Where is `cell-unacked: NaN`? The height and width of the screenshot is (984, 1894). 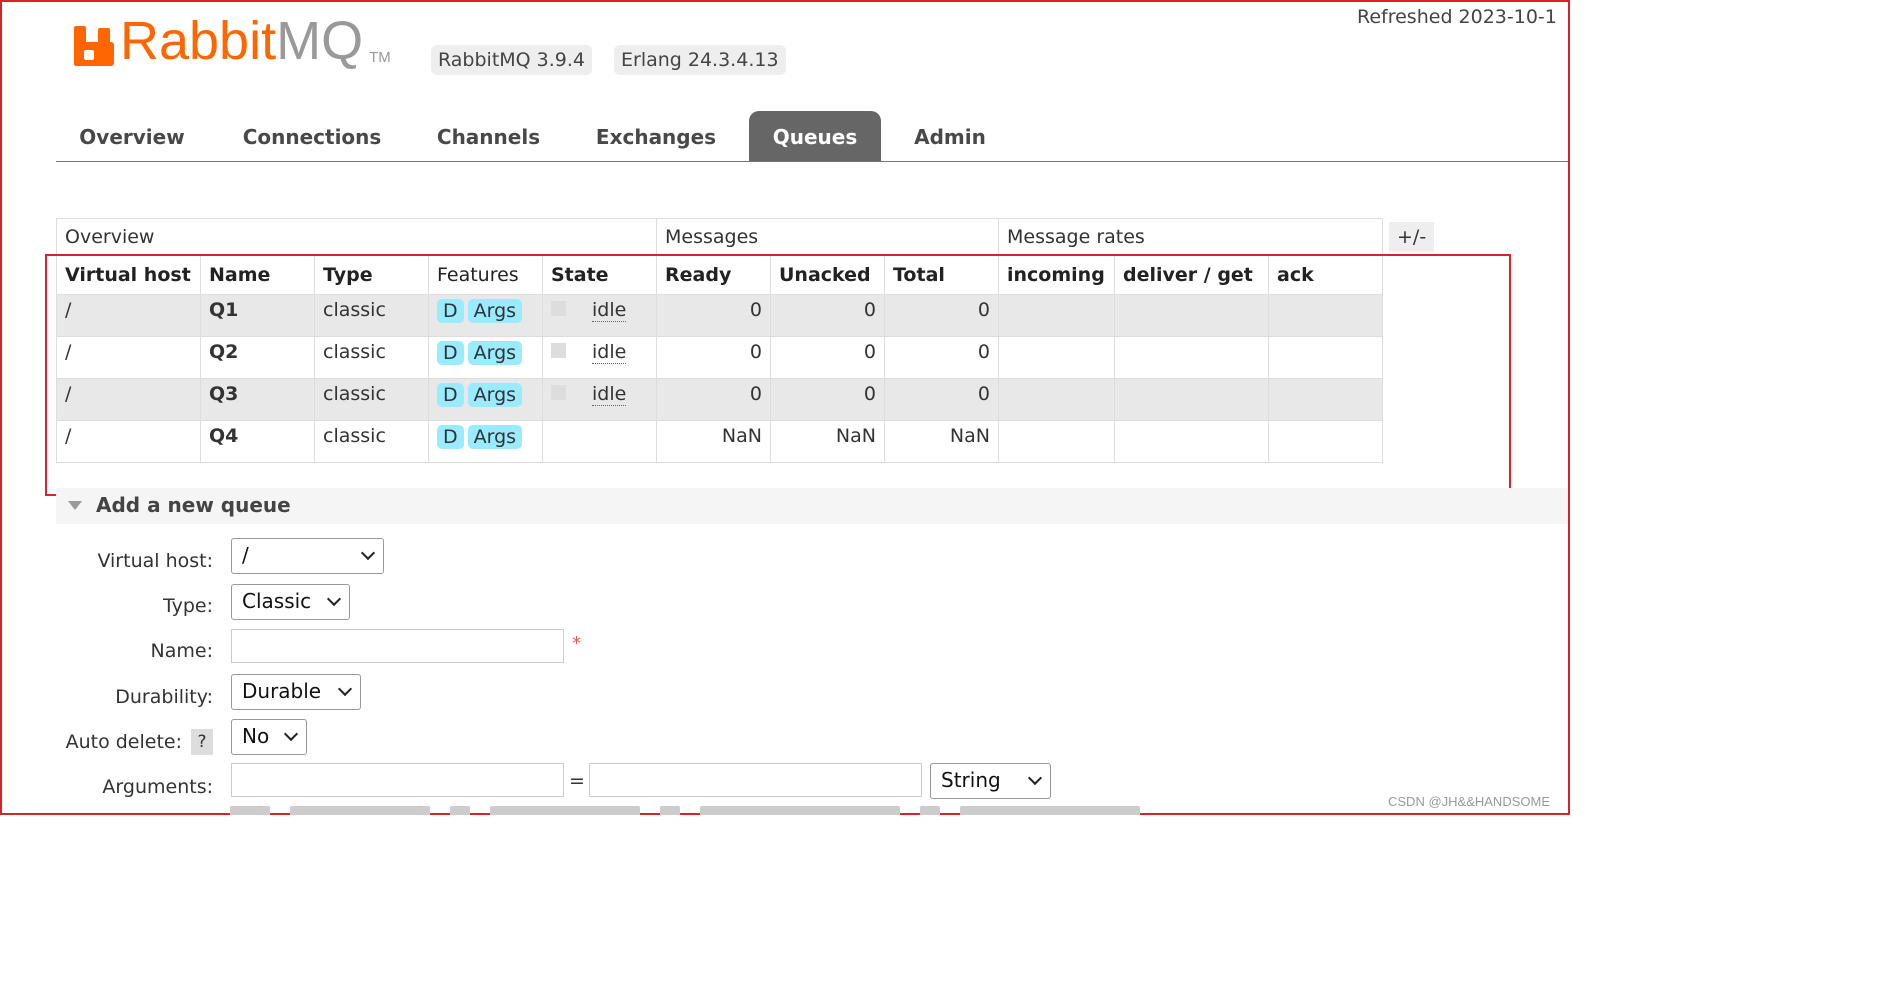 cell-unacked: NaN is located at coordinates (827, 441).